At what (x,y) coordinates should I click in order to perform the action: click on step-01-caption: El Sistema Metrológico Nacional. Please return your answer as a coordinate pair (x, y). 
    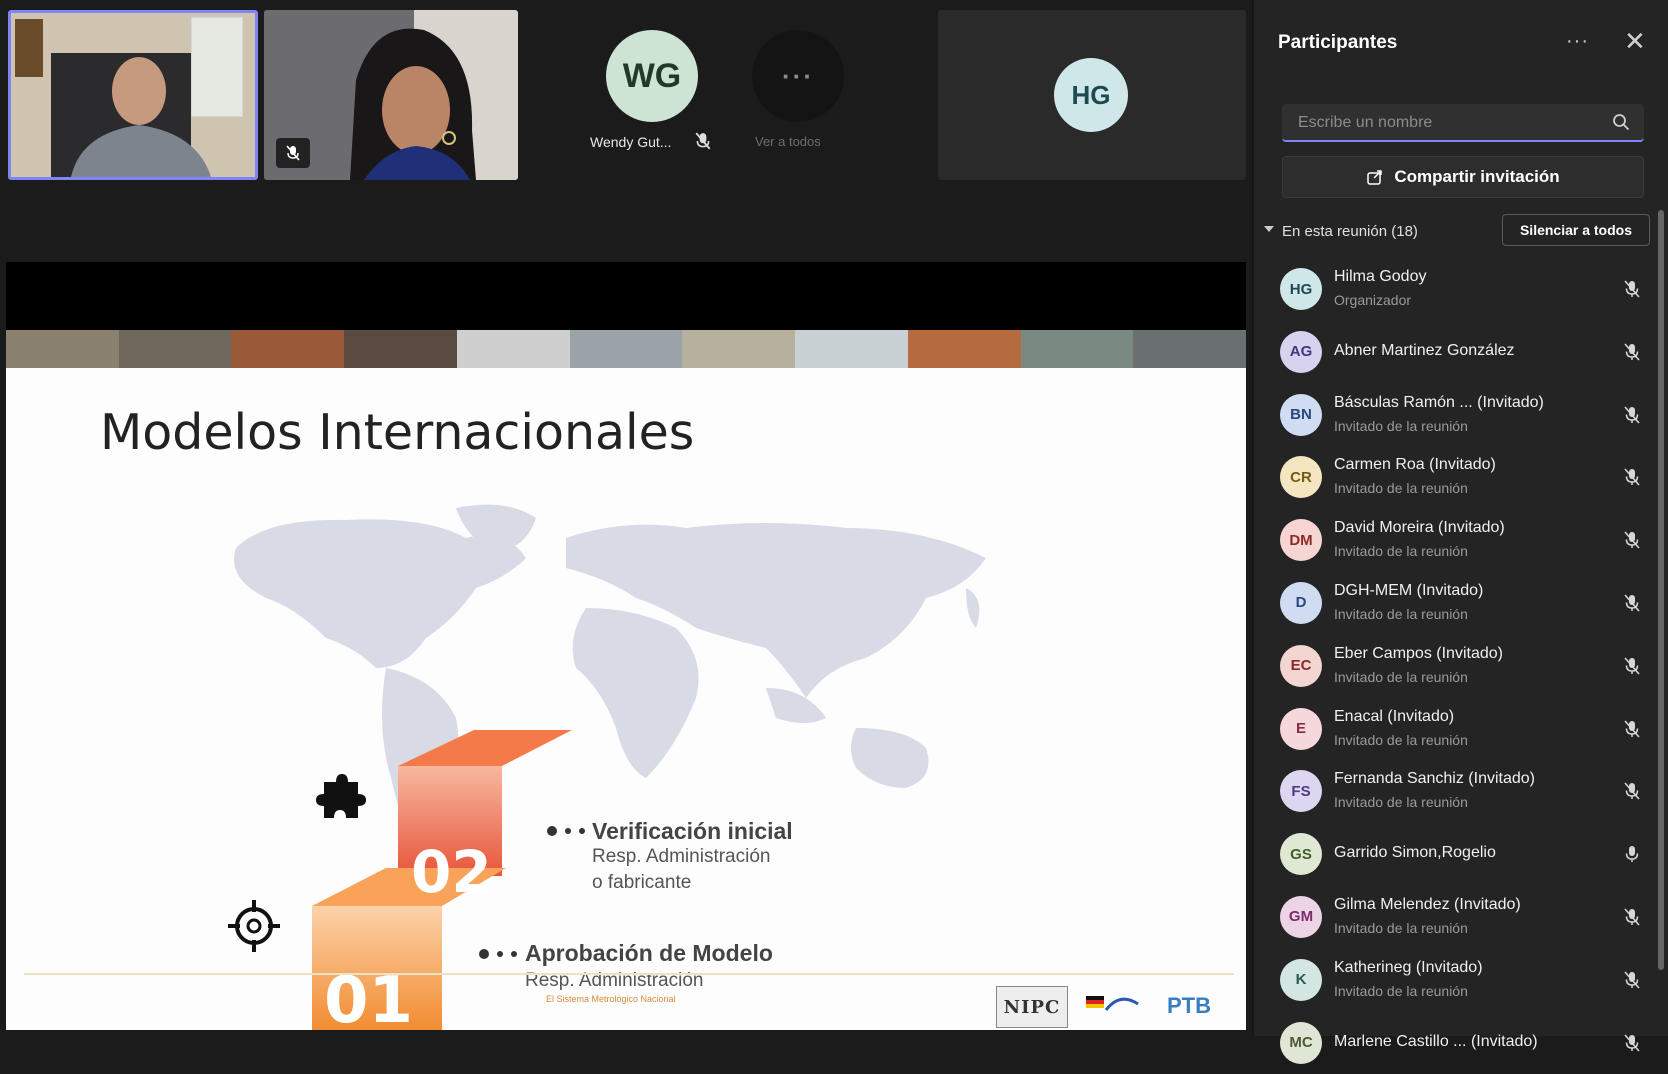
    Looking at the image, I should click on (611, 999).